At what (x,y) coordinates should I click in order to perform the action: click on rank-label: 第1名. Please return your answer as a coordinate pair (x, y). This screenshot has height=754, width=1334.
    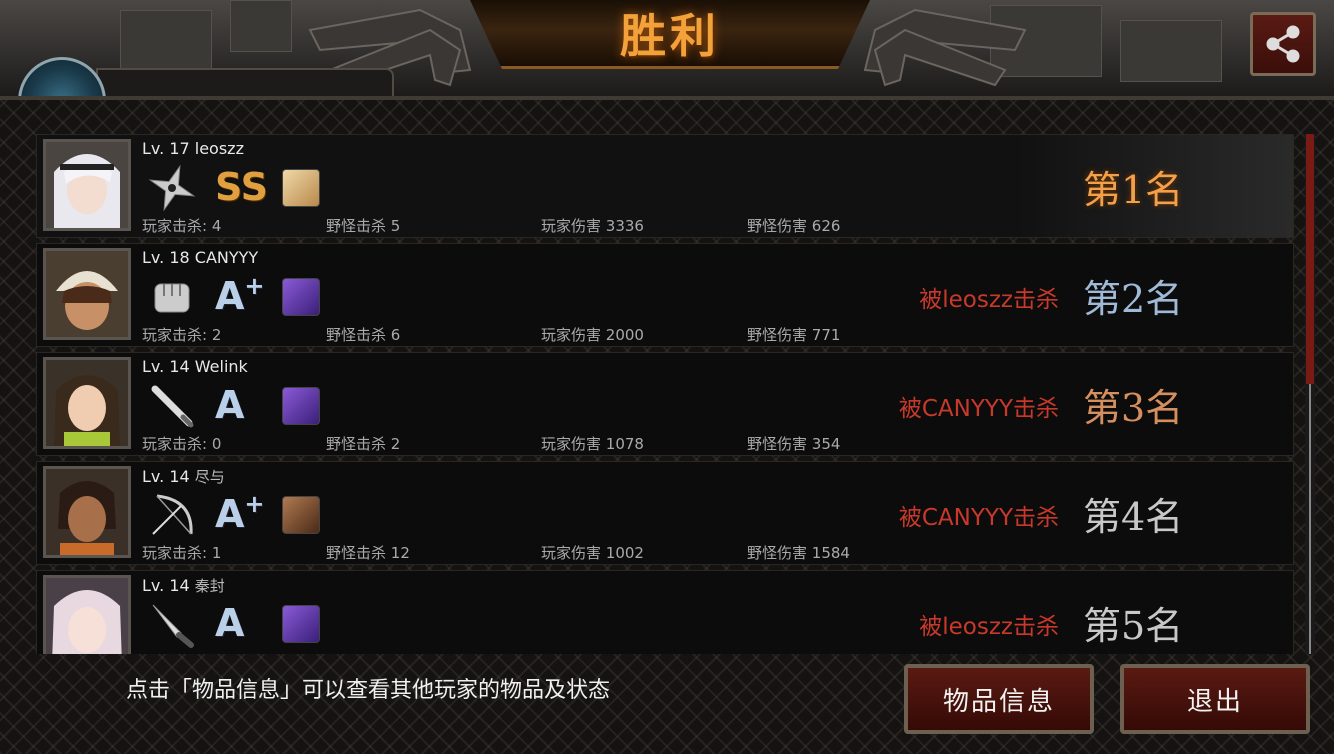
    Looking at the image, I should click on (1133, 190).